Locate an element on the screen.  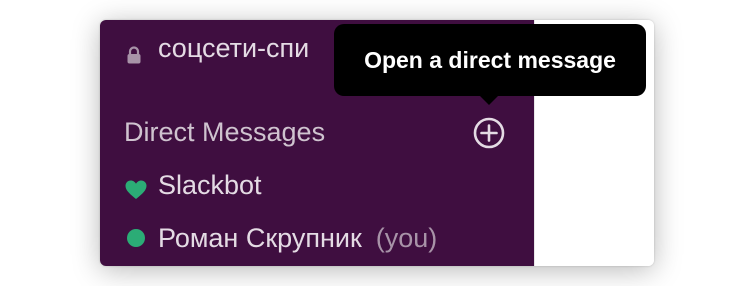
direct-messages-label: Direct Messages is located at coordinates (225, 131).